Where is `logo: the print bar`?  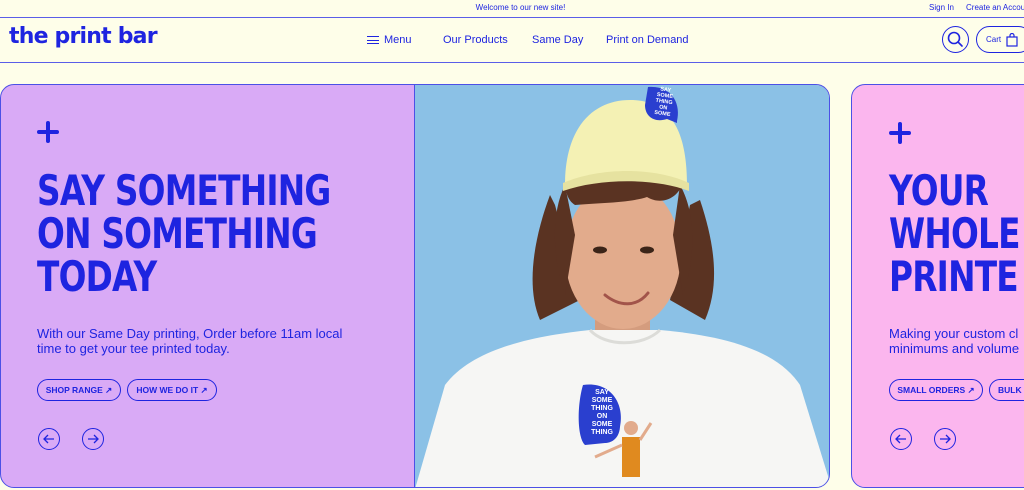
logo: the print bar is located at coordinates (83, 36).